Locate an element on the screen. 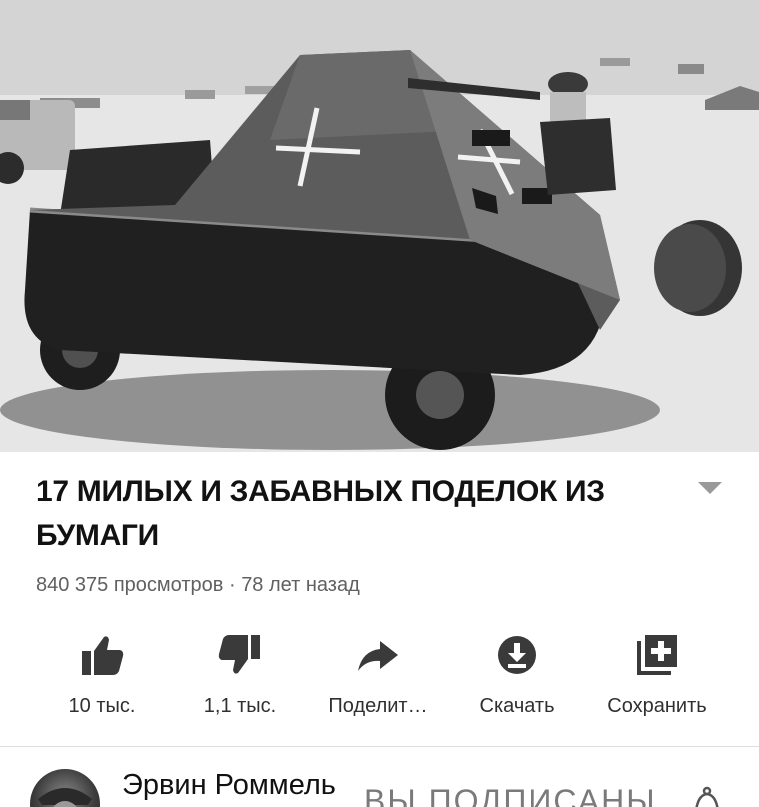 The height and width of the screenshot is (807, 759). thumbs-up-icon is located at coordinates (103, 655).